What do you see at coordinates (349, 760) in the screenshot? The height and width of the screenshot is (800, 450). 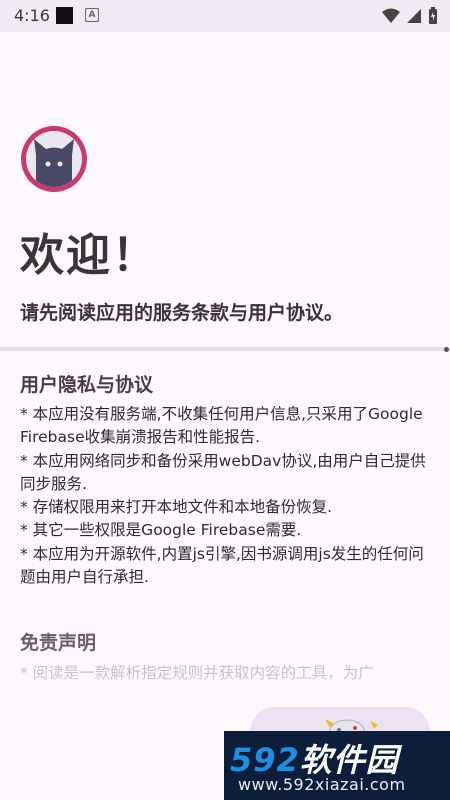 I see `watermark-text: 软件园` at bounding box center [349, 760].